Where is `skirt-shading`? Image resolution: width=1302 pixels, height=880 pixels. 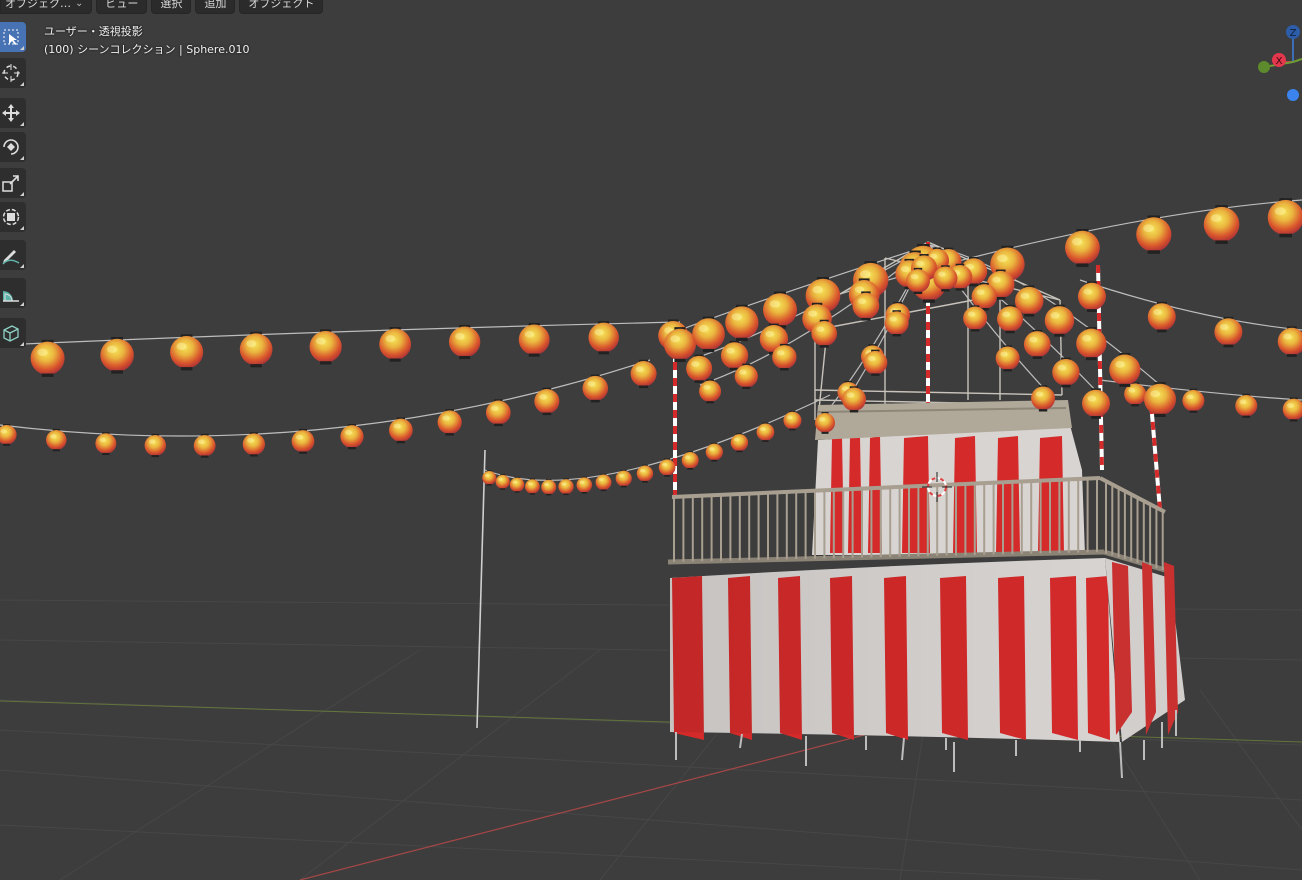
skirt-shading is located at coordinates (895, 650).